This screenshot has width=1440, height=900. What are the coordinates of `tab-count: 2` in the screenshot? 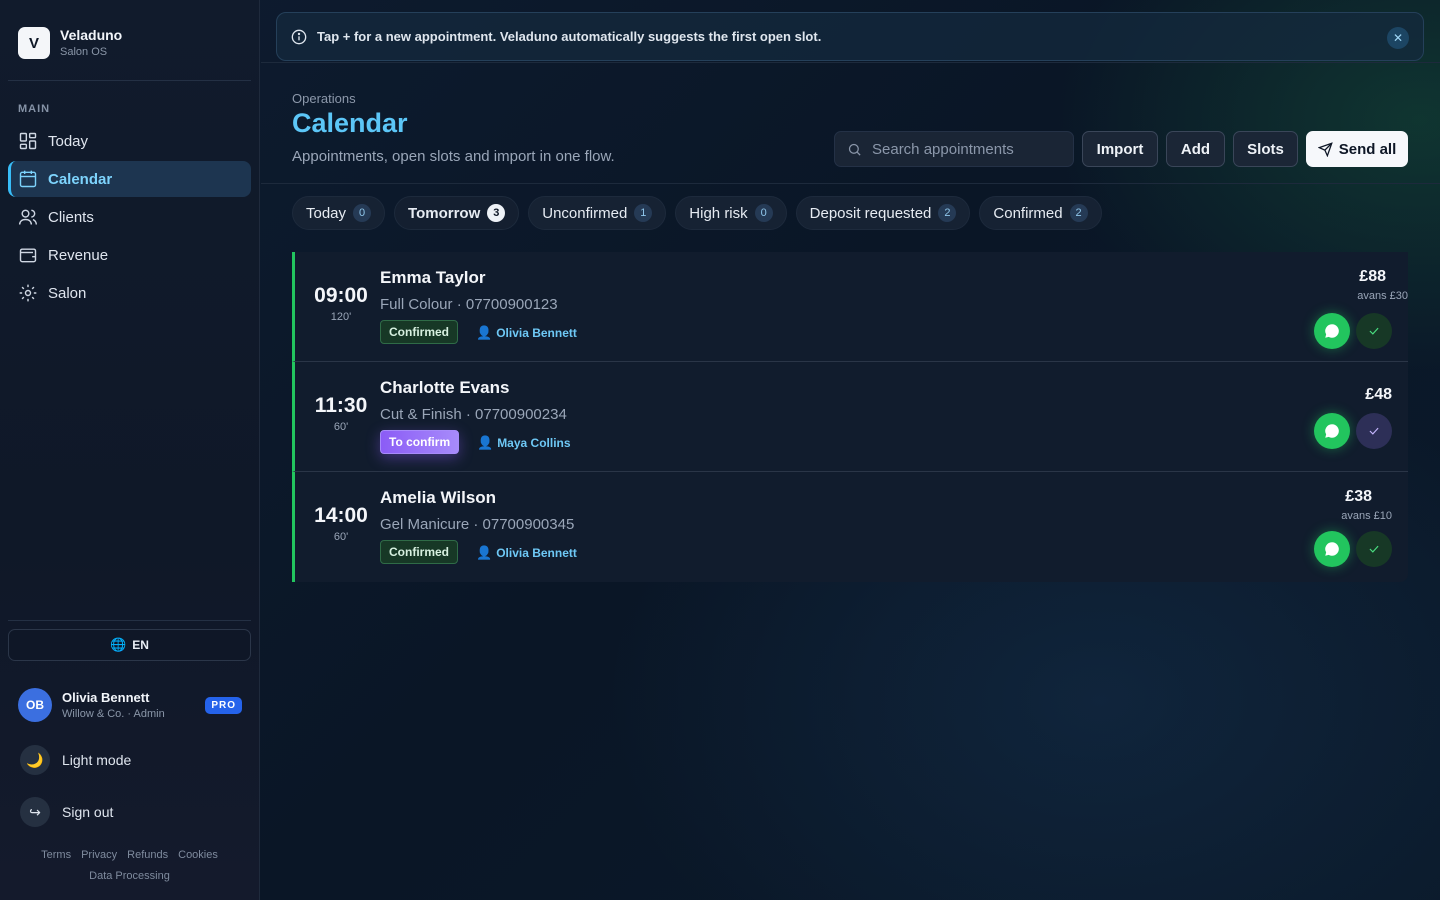 It's located at (1078, 213).